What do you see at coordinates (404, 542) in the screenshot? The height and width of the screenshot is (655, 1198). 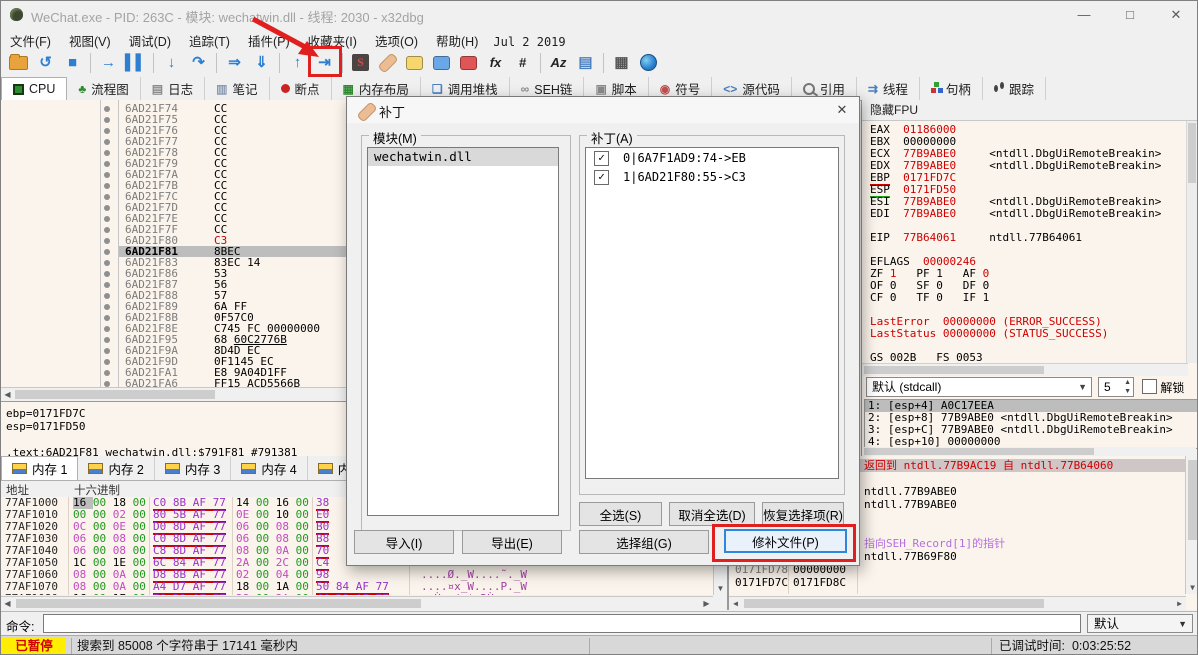 I see `import-button: 导入(I)` at bounding box center [404, 542].